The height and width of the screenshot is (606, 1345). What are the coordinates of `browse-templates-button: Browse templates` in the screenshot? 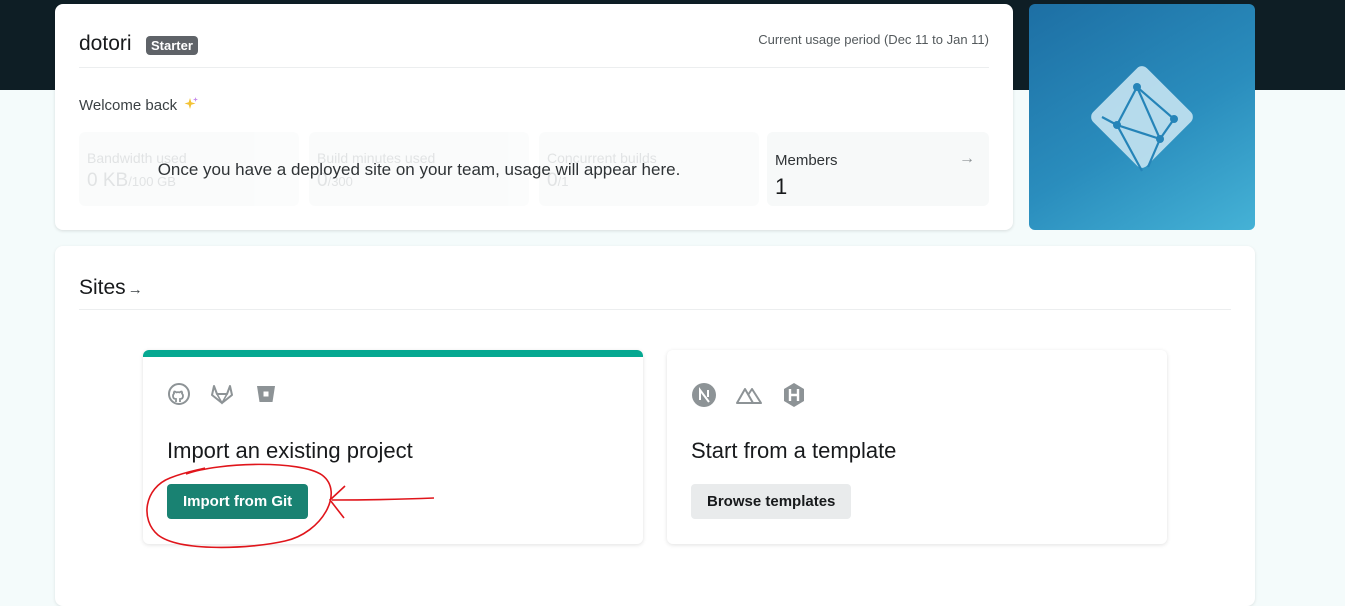 It's located at (771, 501).